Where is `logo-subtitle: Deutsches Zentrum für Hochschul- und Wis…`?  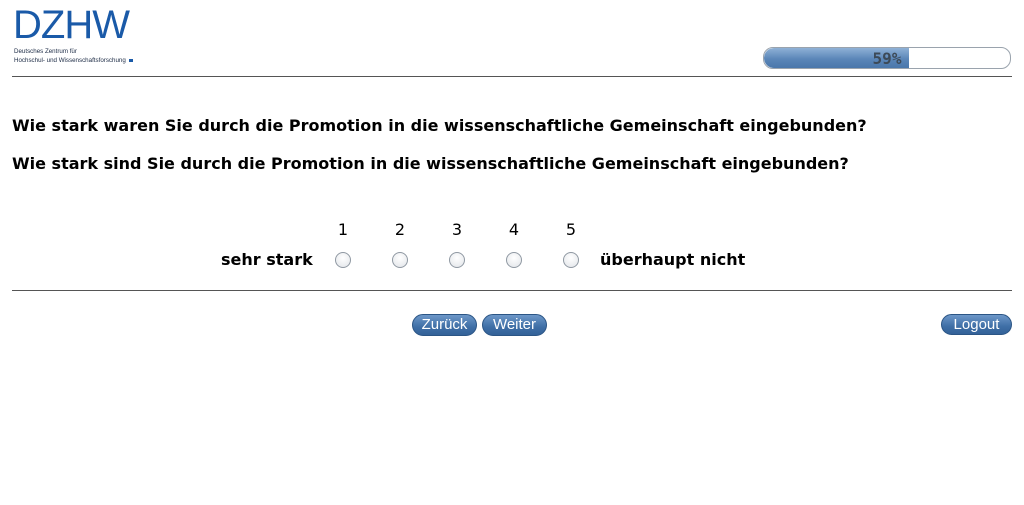
logo-subtitle: Deutsches Zentrum für Hochschul- und Wis… is located at coordinates (73, 56).